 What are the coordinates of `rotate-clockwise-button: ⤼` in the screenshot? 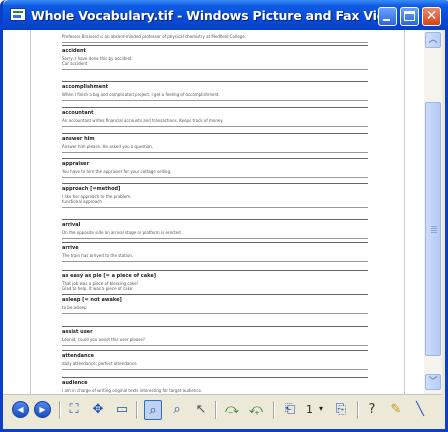 It's located at (232, 410).